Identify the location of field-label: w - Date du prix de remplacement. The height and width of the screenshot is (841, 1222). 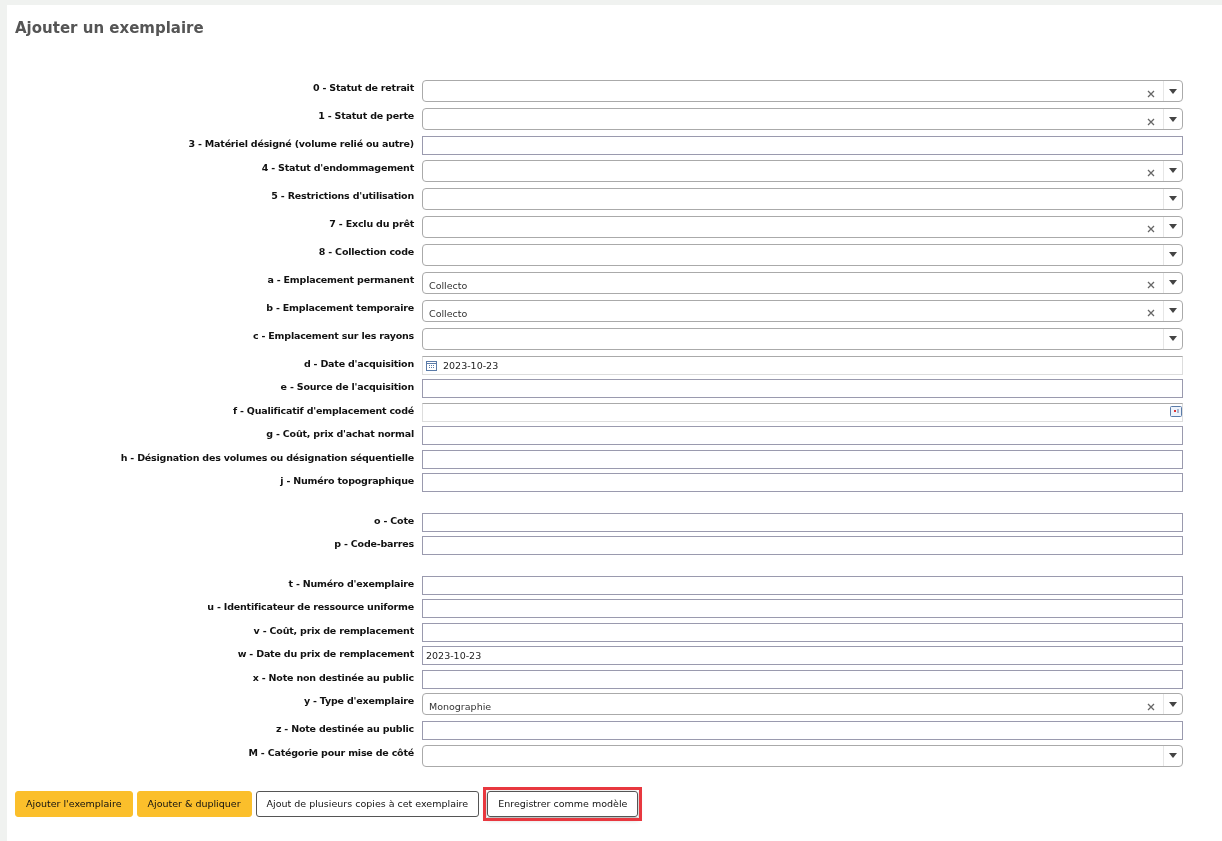
(325, 653).